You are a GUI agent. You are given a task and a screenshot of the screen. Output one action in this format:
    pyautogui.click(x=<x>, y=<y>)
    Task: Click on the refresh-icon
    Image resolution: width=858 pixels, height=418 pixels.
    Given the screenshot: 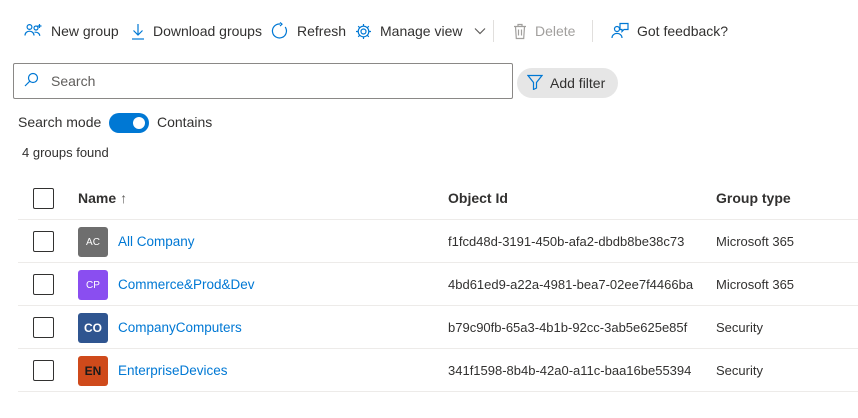 What is the action you would take?
    pyautogui.click(x=280, y=31)
    